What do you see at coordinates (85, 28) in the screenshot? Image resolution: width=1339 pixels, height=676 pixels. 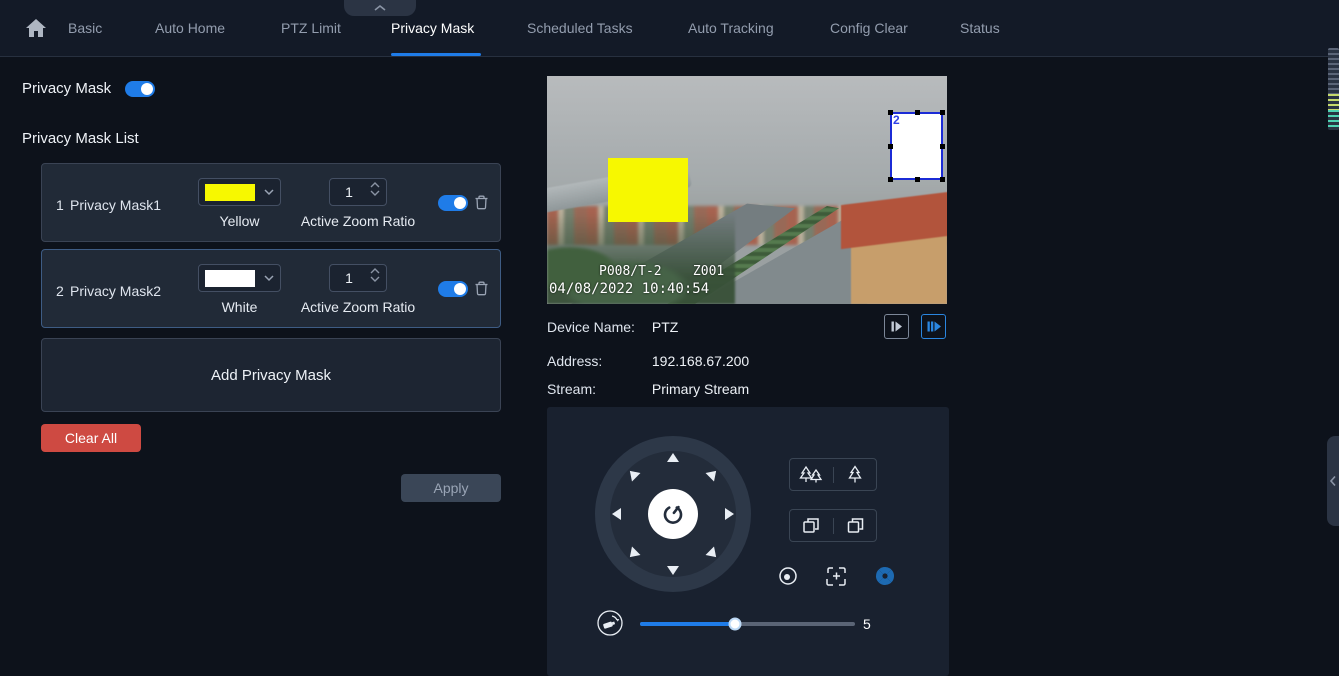 I see `tab-basic: Basic` at bounding box center [85, 28].